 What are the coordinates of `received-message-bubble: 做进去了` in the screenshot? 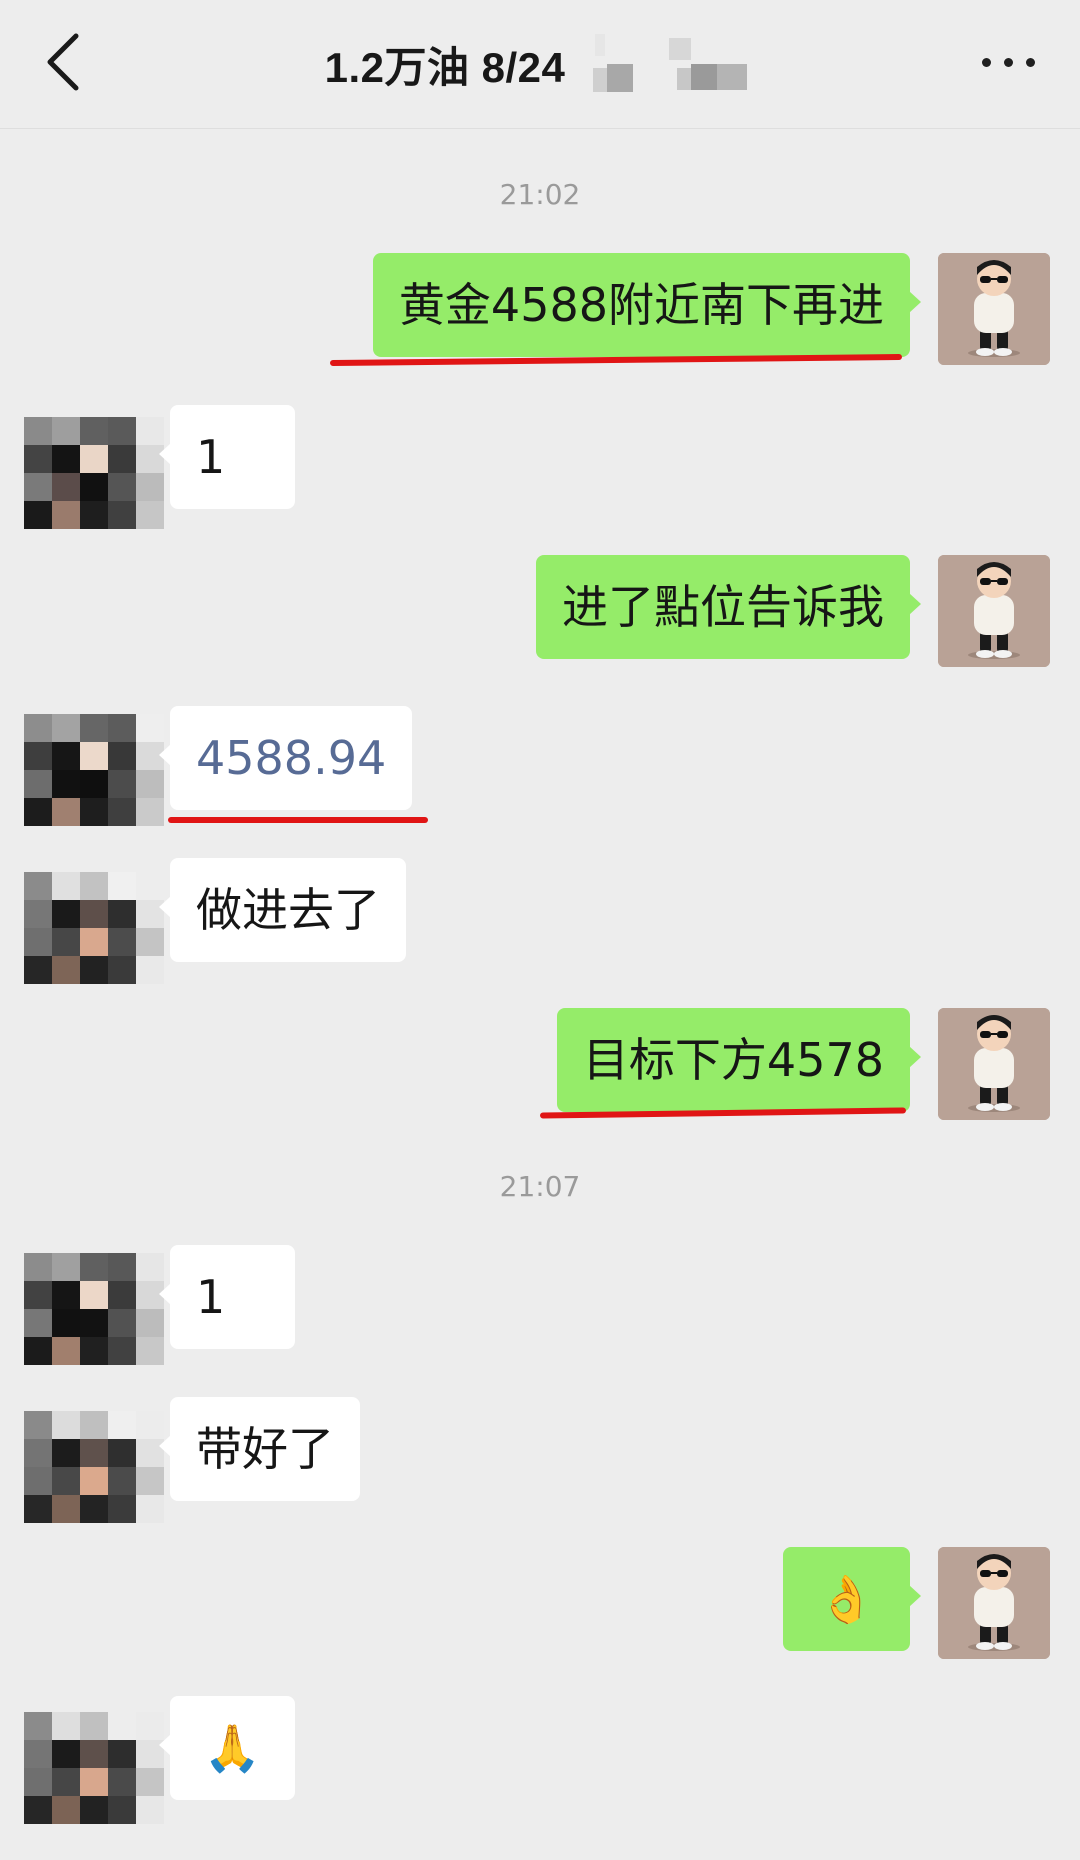 It's located at (282, 910).